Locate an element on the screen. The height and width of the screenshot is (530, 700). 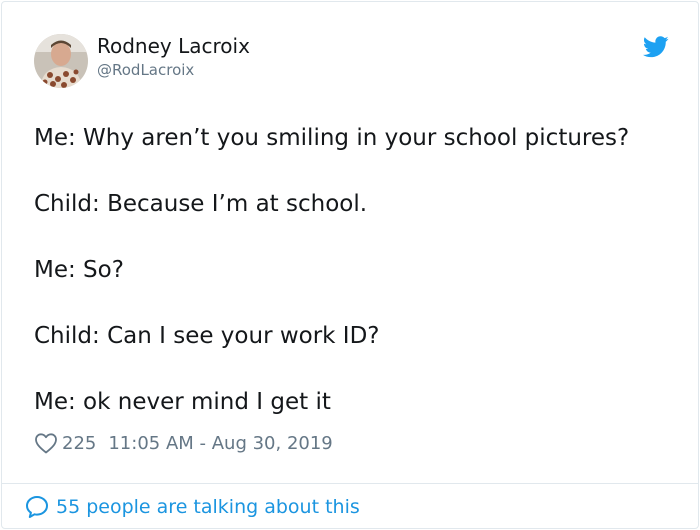
heart-icon is located at coordinates (46, 443).